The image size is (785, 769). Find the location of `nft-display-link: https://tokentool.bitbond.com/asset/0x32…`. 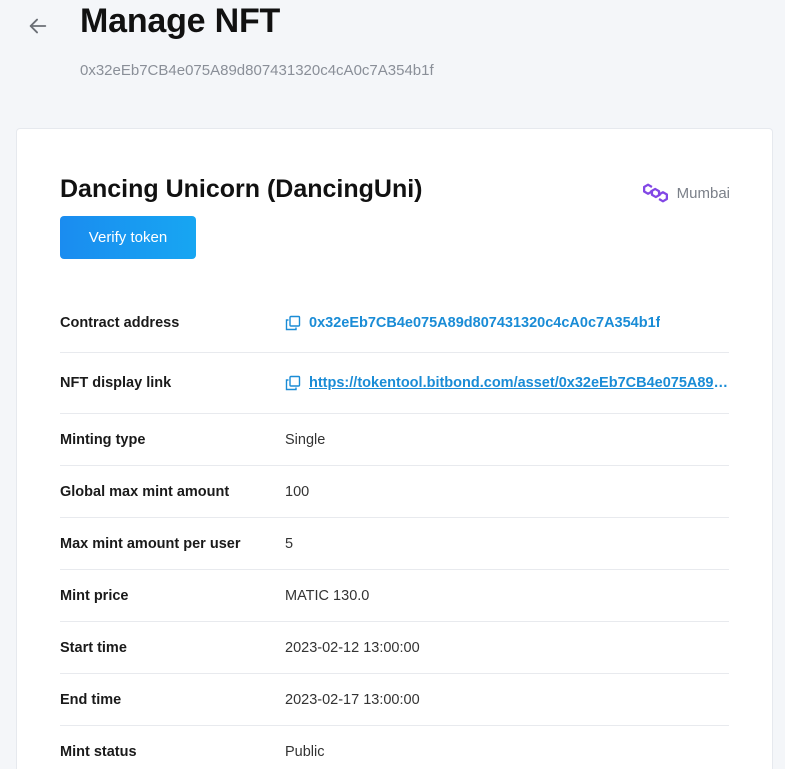

nft-display-link: https://tokentool.bitbond.com/asset/0x32… is located at coordinates (519, 383).